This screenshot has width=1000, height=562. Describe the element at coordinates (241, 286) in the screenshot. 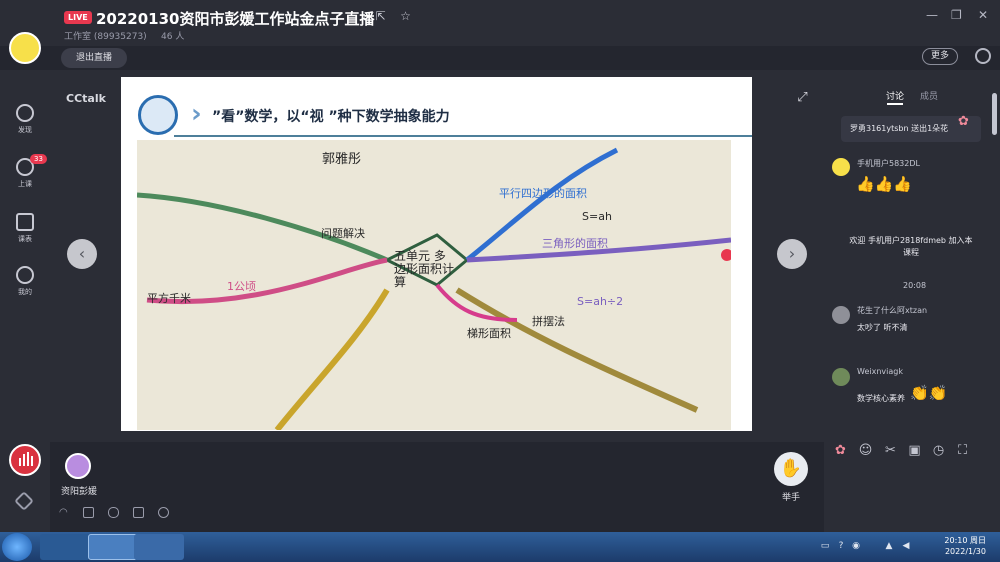

I see `mindmap-node: 1公顷` at that location.